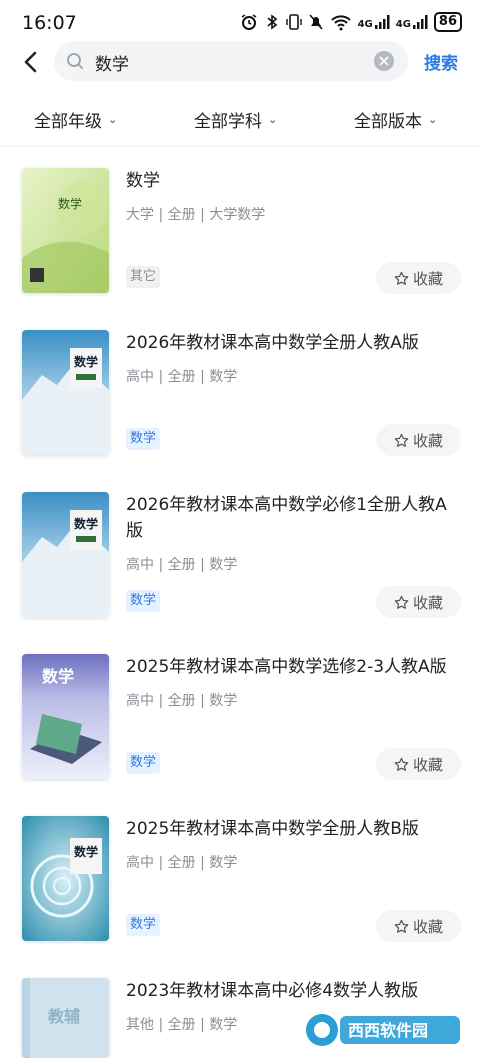 The image size is (480, 1058). Describe the element at coordinates (228, 122) in the screenshot. I see `filter-label: 全部学科` at that location.